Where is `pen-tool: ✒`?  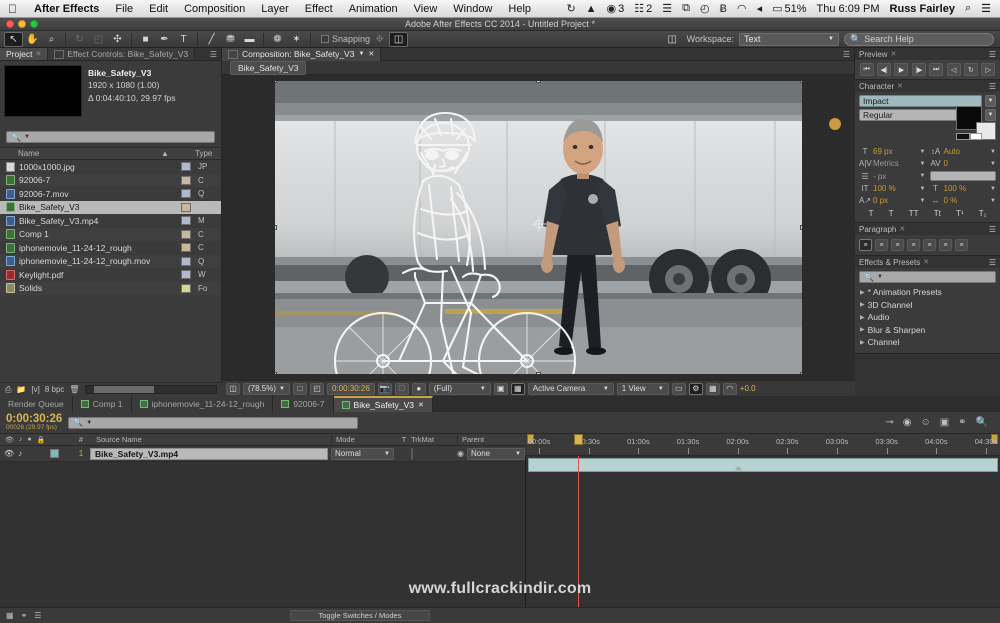 pen-tool: ✒ is located at coordinates (164, 39).